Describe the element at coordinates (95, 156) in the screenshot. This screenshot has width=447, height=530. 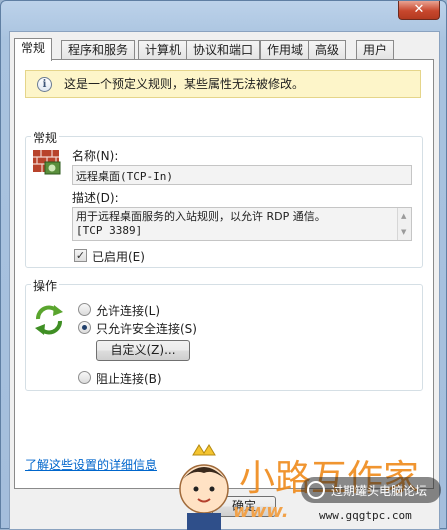
I see `name-label: 名称(N):` at that location.